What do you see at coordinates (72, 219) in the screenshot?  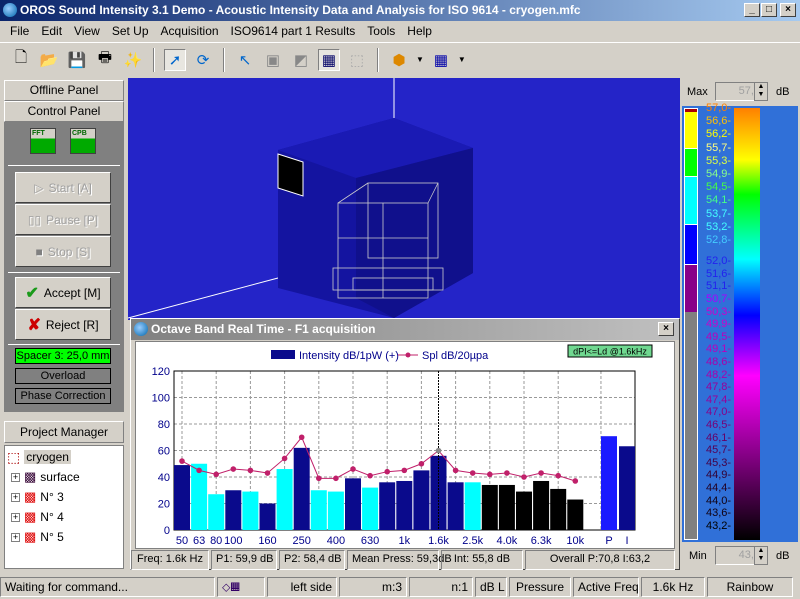 I see `pause-label: Pause [P]` at bounding box center [72, 219].